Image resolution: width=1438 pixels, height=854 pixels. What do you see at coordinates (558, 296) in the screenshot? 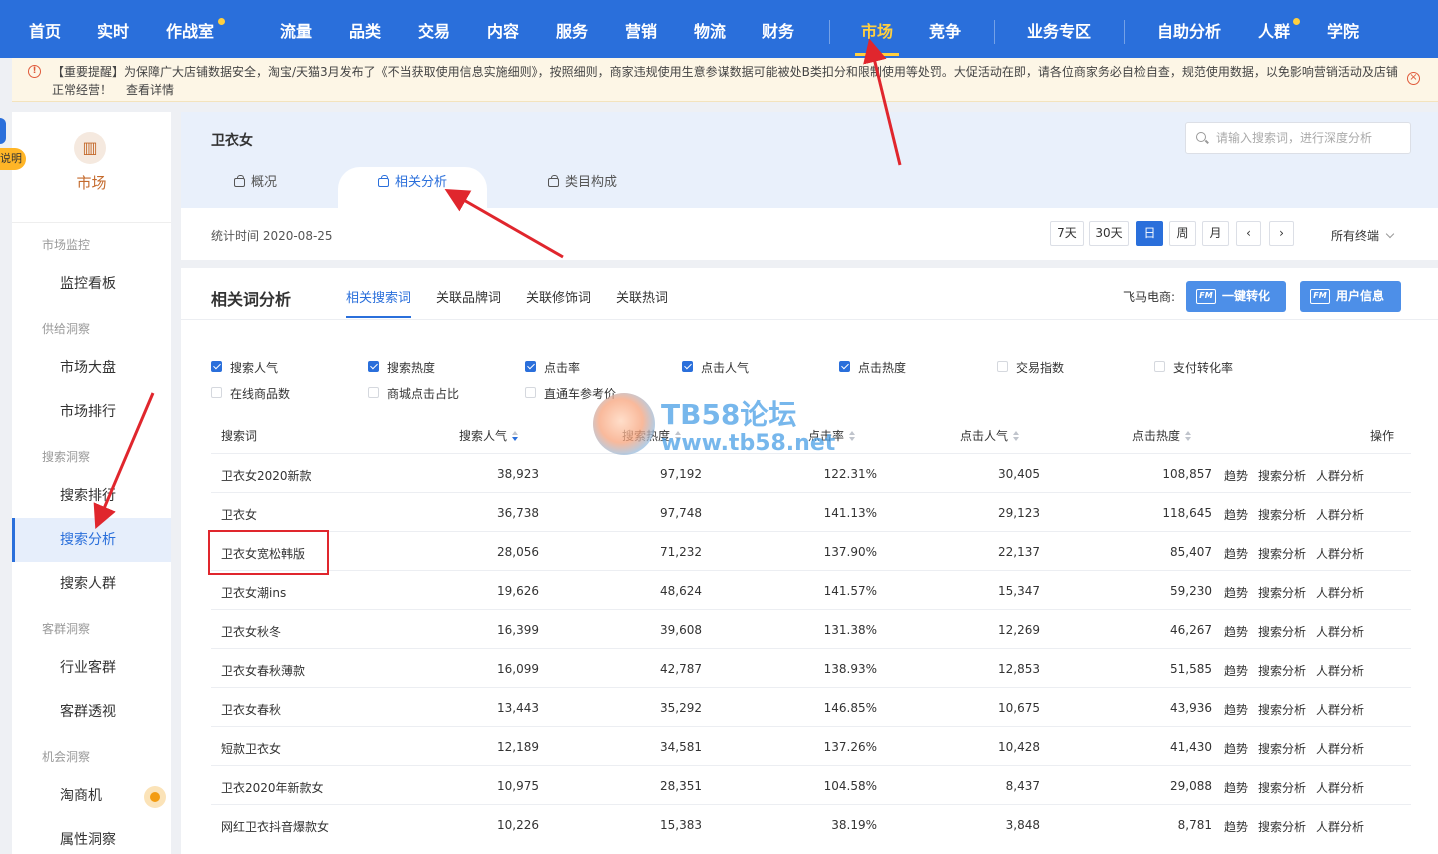
I see `subtab-related-modifier: 关联修饰词` at bounding box center [558, 296].